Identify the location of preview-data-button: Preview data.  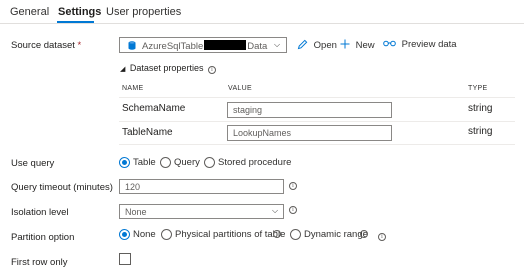
(420, 44).